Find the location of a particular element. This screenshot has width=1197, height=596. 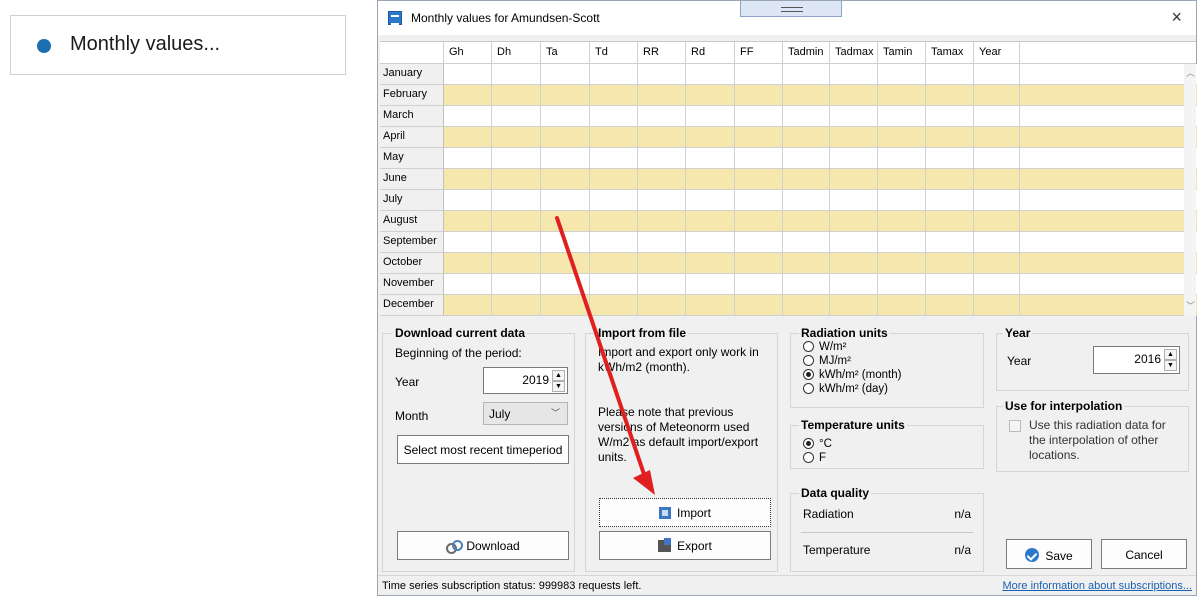

import-button: Import is located at coordinates (685, 512).